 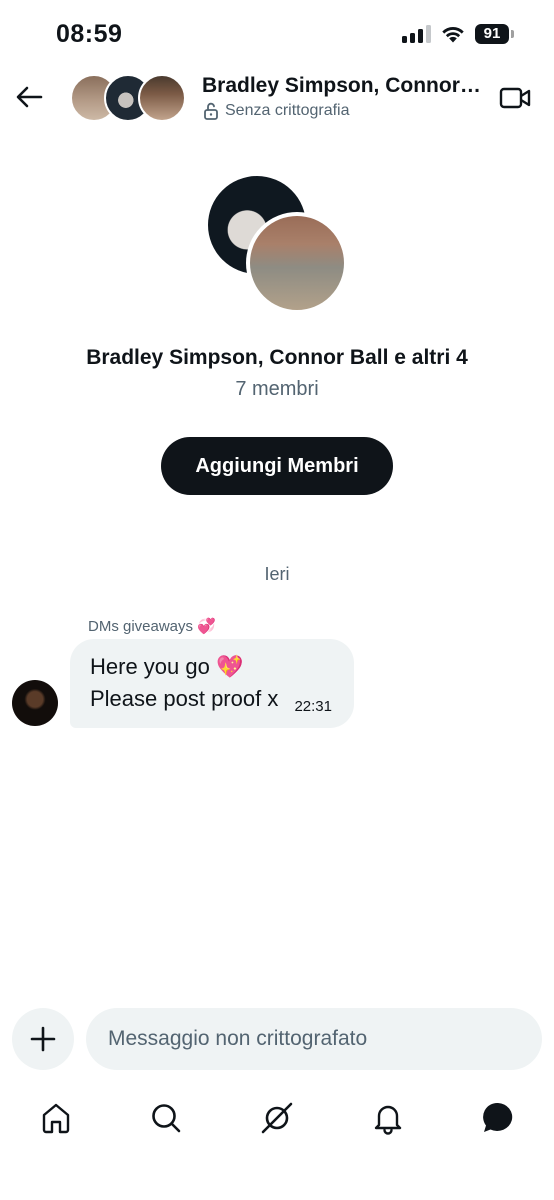 What do you see at coordinates (313, 706) in the screenshot?
I see `message-timestamp: 22:31` at bounding box center [313, 706].